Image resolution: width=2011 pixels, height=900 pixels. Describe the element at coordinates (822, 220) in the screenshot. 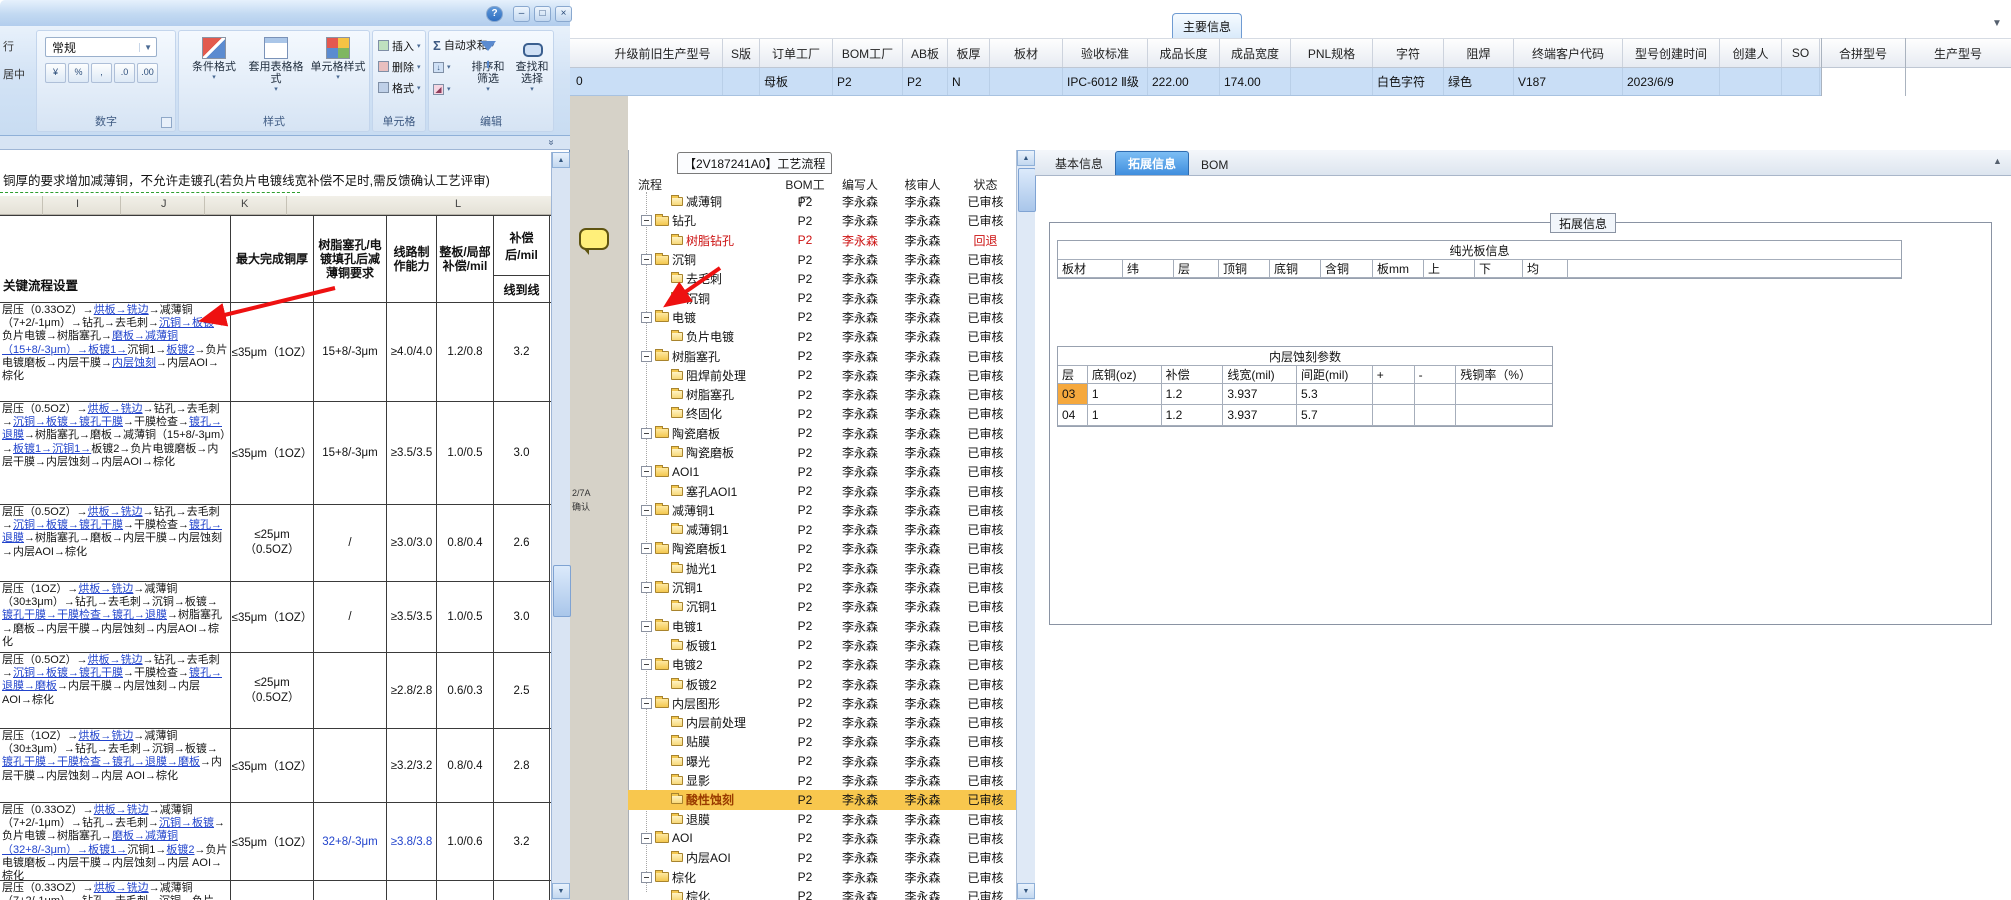

I see `tree-row: 钻孔 P2 李永森 李永森 已审核` at that location.